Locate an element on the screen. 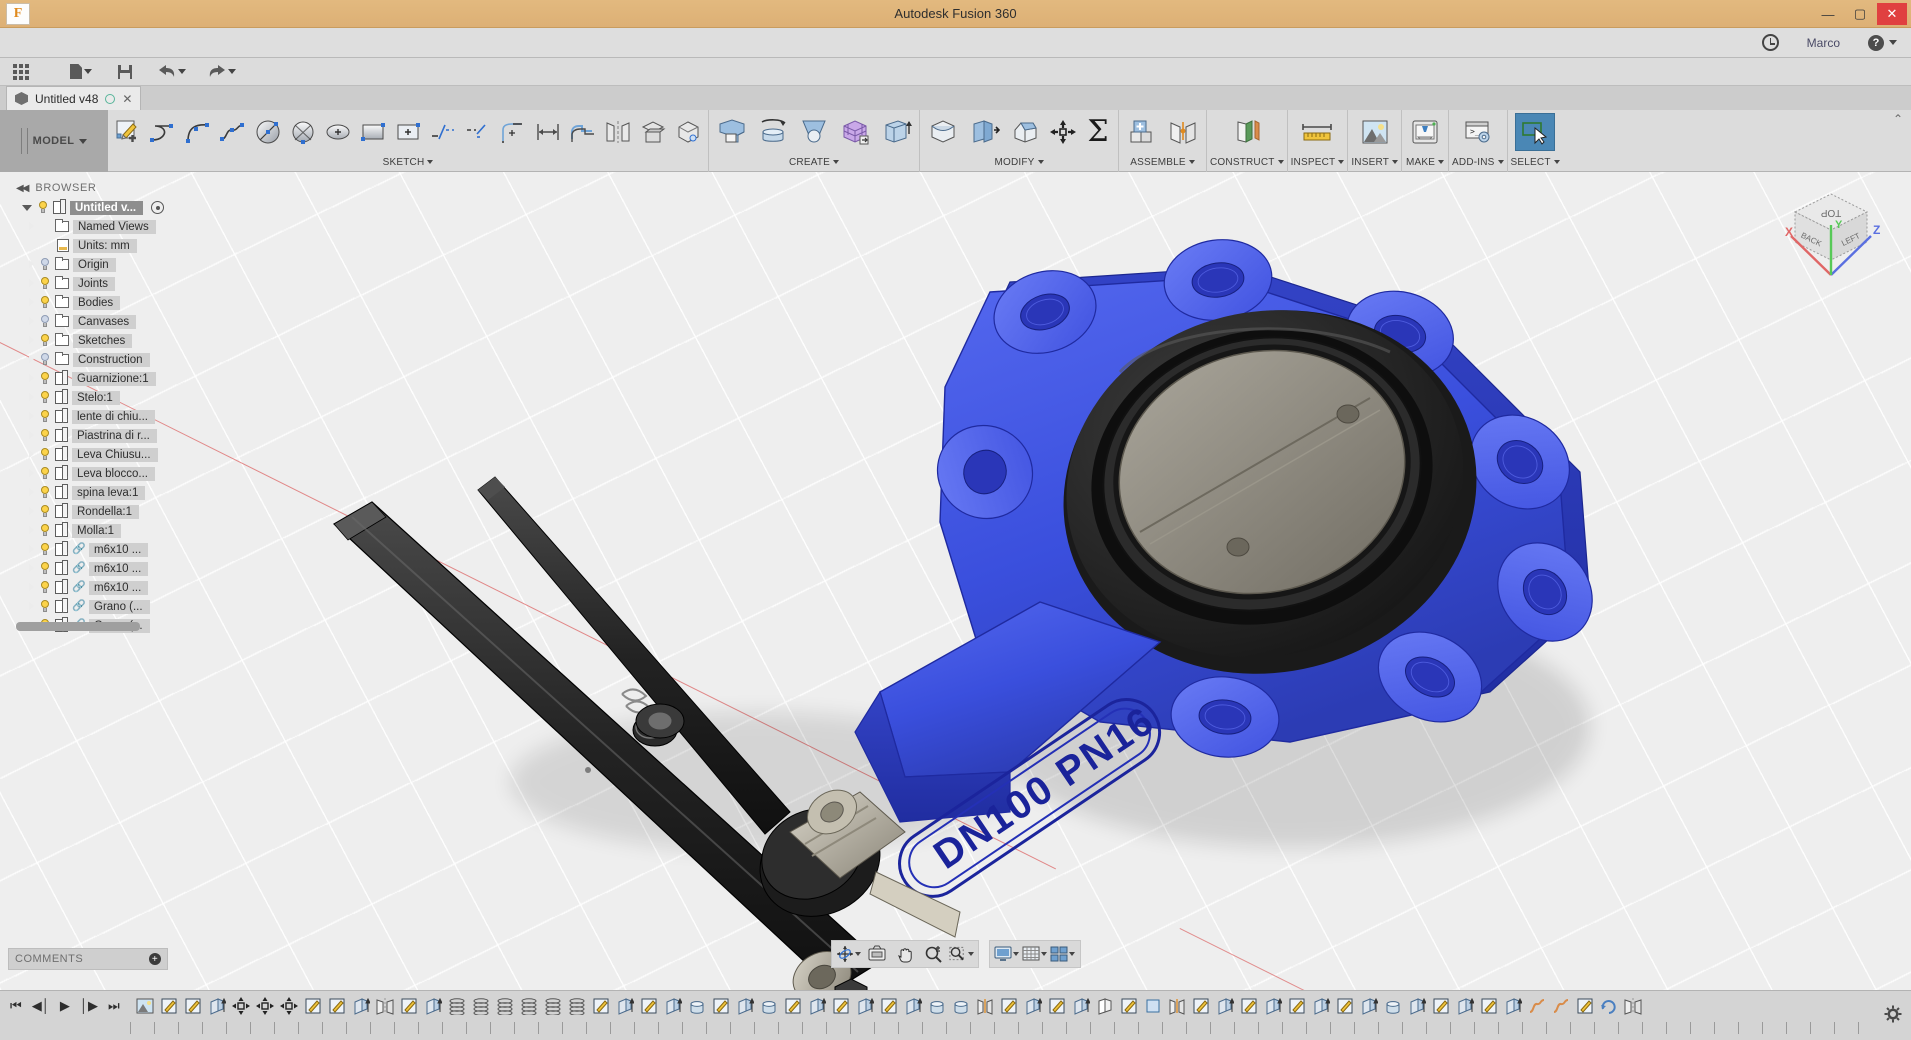 Image resolution: width=1911 pixels, height=1040 pixels. show-data-panel-button is located at coordinates (21, 72).